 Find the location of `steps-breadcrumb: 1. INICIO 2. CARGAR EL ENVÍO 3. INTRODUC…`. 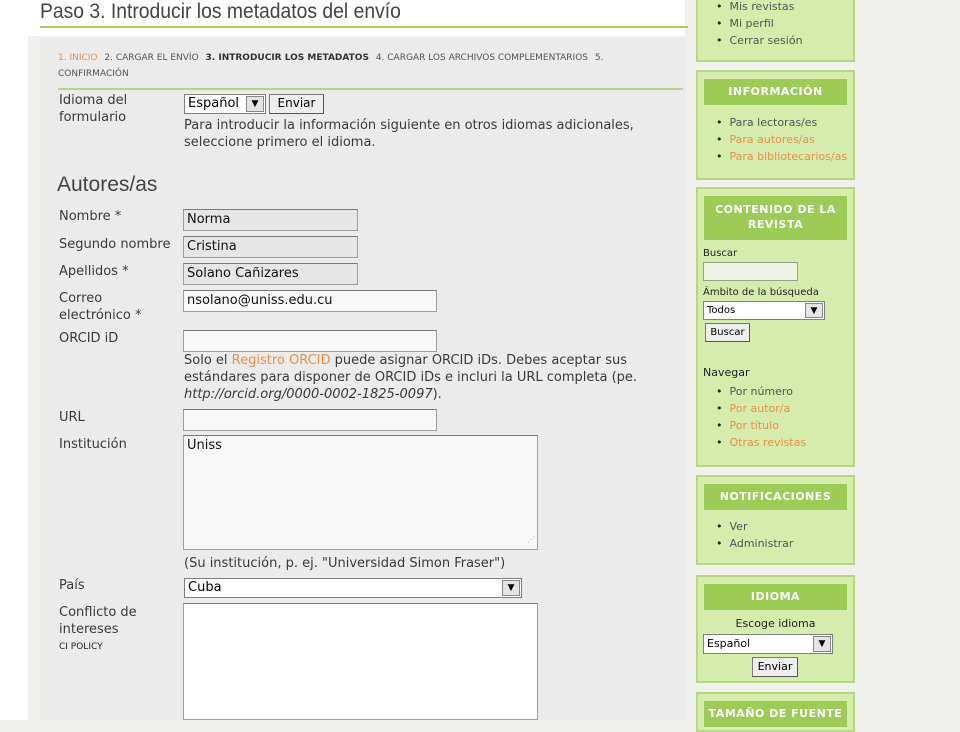

steps-breadcrumb: 1. INICIO 2. CARGAR EL ENVÍO 3. INTRODUC… is located at coordinates (358, 66).